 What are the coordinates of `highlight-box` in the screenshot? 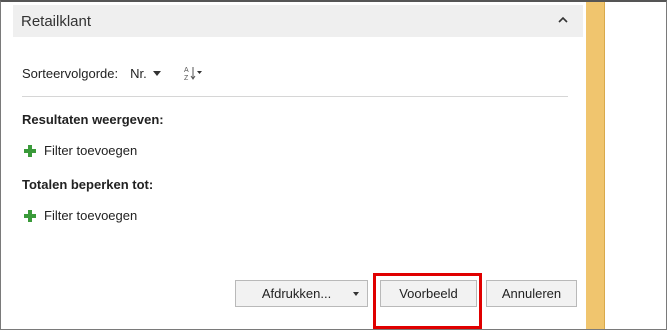 It's located at (427, 301).